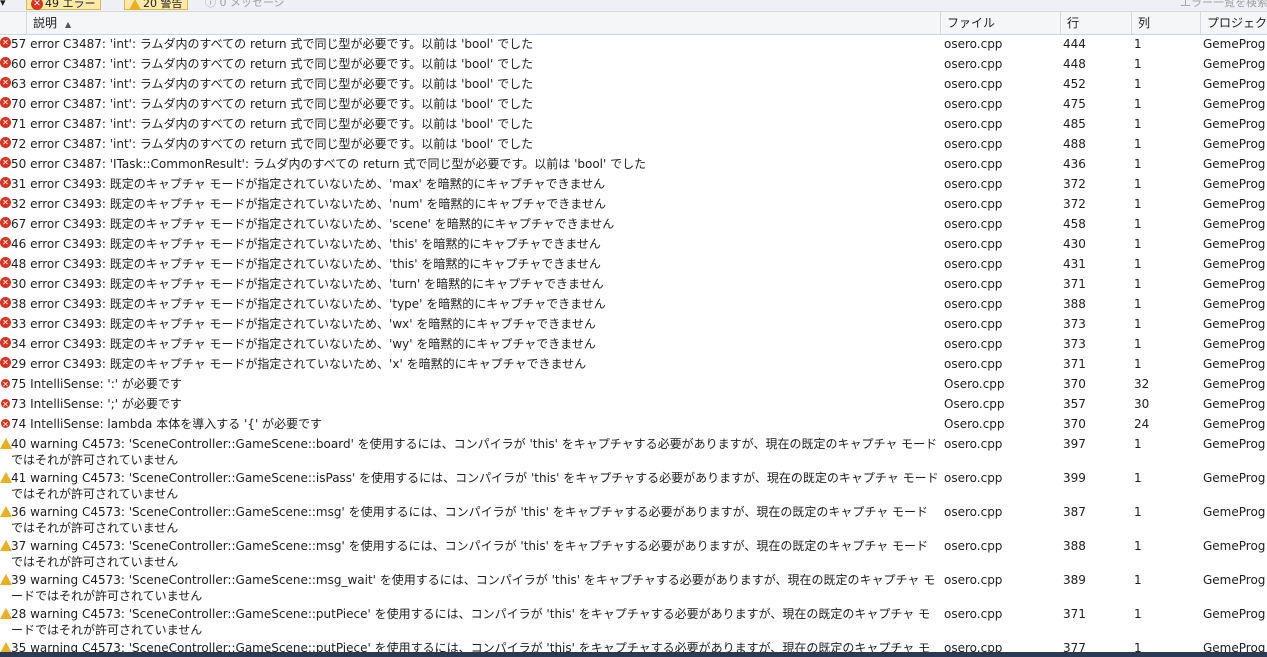 This screenshot has width=1267, height=657. Describe the element at coordinates (633, 654) in the screenshot. I see `status-bar` at that location.